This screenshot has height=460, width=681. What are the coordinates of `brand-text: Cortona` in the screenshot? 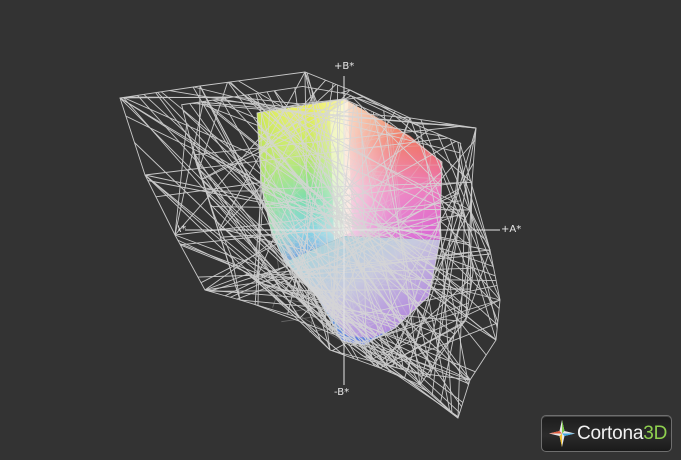 It's located at (610, 433).